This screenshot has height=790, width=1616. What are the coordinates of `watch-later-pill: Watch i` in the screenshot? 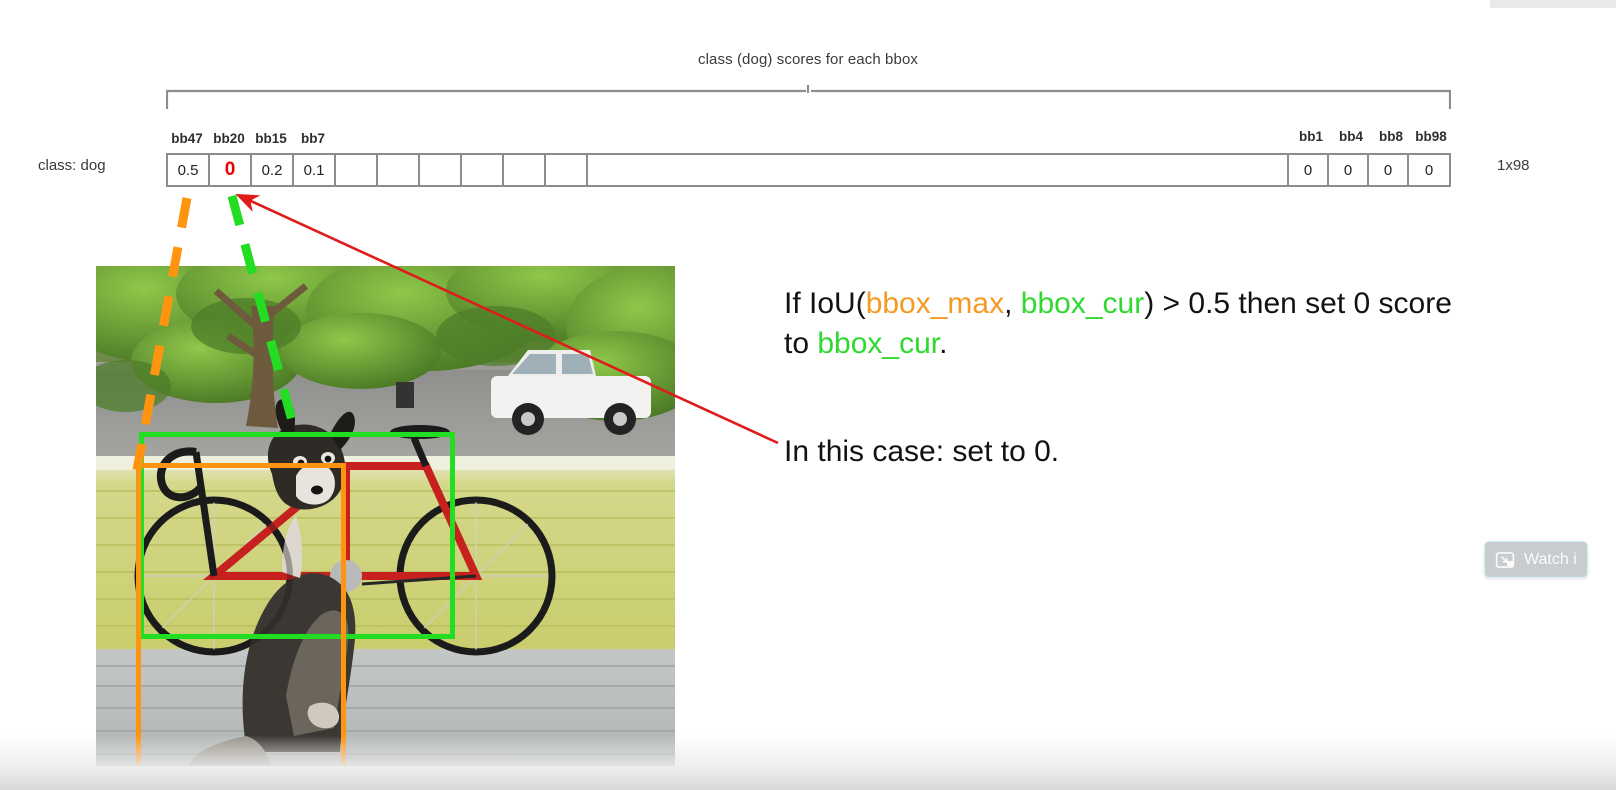 It's located at (1536, 559).